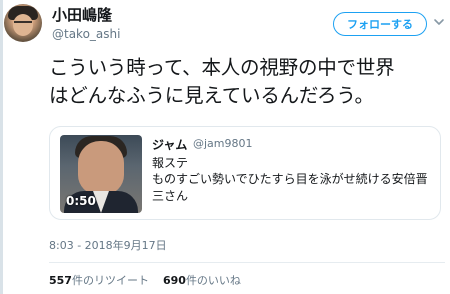  Describe the element at coordinates (174, 280) in the screenshot. I see `like-count: 690` at that location.